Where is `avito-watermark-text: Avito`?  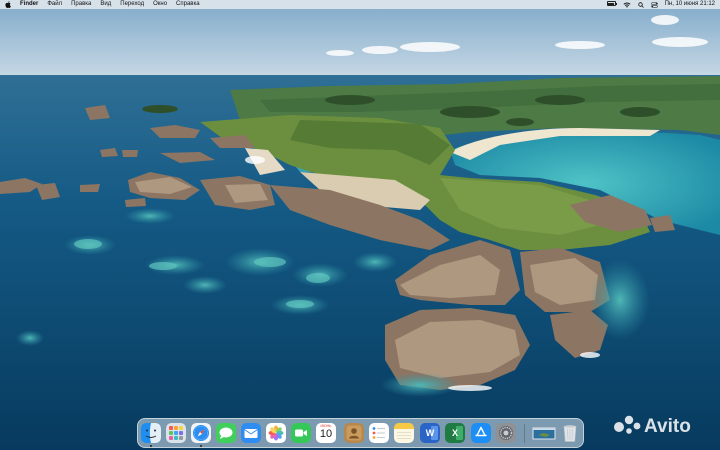 avito-watermark-text: Avito is located at coordinates (667, 426).